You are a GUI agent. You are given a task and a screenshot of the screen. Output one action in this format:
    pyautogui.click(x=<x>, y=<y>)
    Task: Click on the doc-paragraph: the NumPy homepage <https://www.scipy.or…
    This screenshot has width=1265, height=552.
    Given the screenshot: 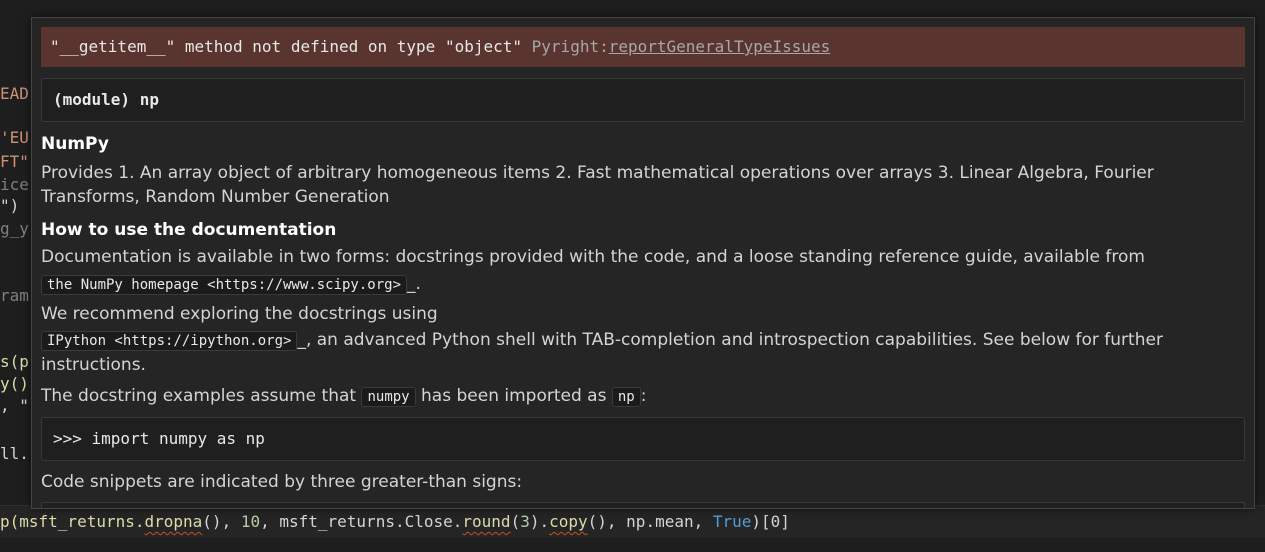 What is the action you would take?
    pyautogui.click(x=641, y=284)
    